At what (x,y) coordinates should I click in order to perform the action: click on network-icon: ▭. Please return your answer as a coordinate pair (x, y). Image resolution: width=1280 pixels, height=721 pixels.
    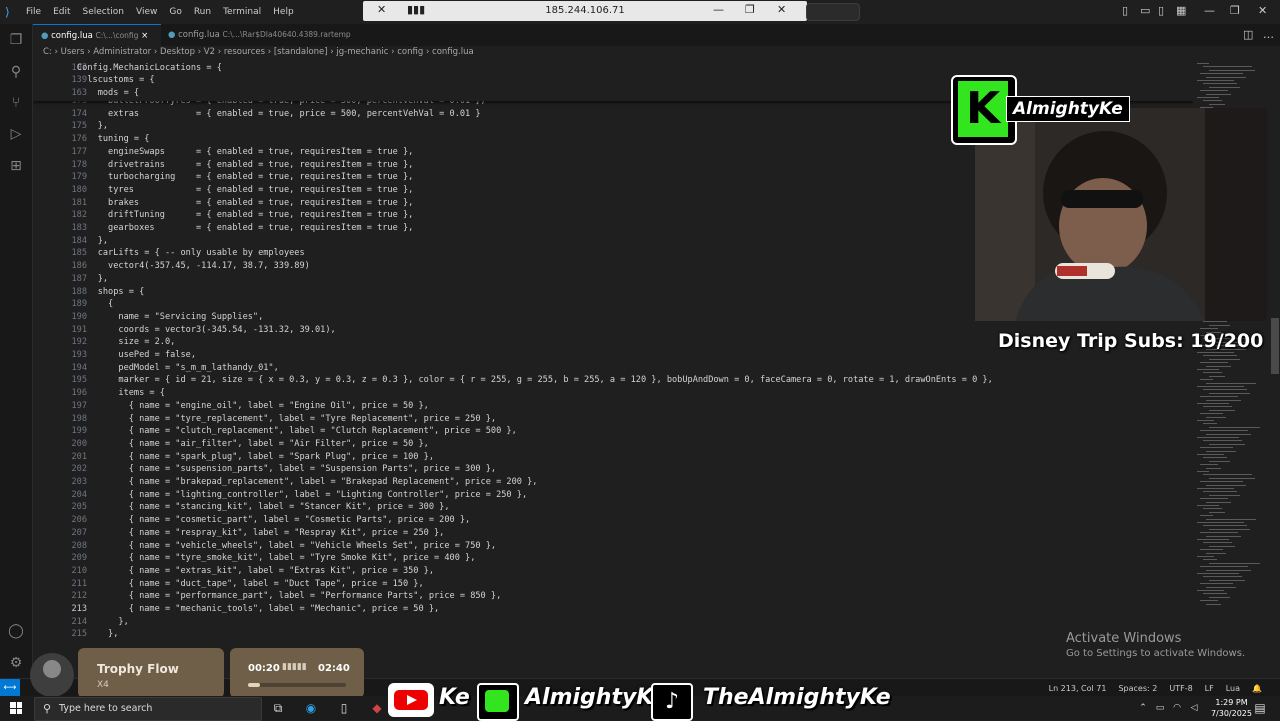
    Looking at the image, I should click on (1160, 708).